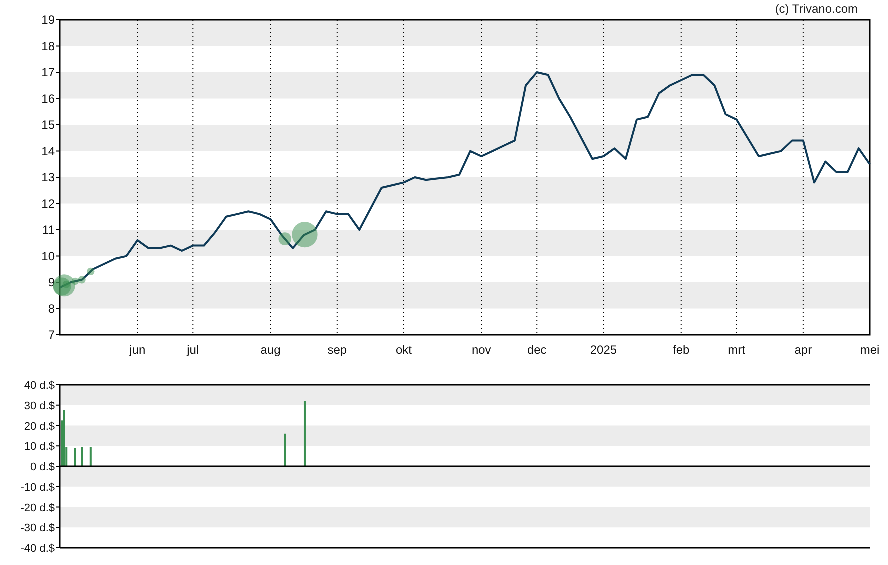 The image size is (888, 565). Describe the element at coordinates (39, 406) in the screenshot. I see `y-axis-label: 30 d.$` at that location.